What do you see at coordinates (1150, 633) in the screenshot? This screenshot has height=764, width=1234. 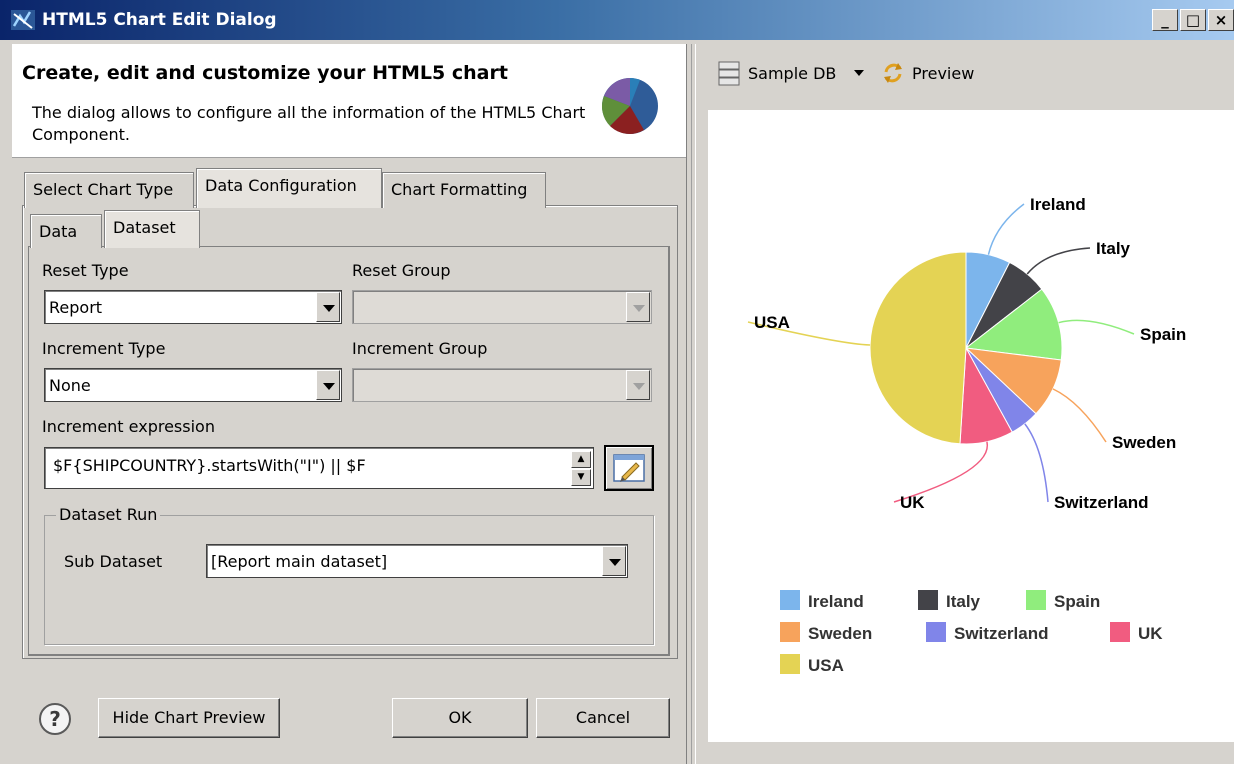 I see `legend-label: UK` at bounding box center [1150, 633].